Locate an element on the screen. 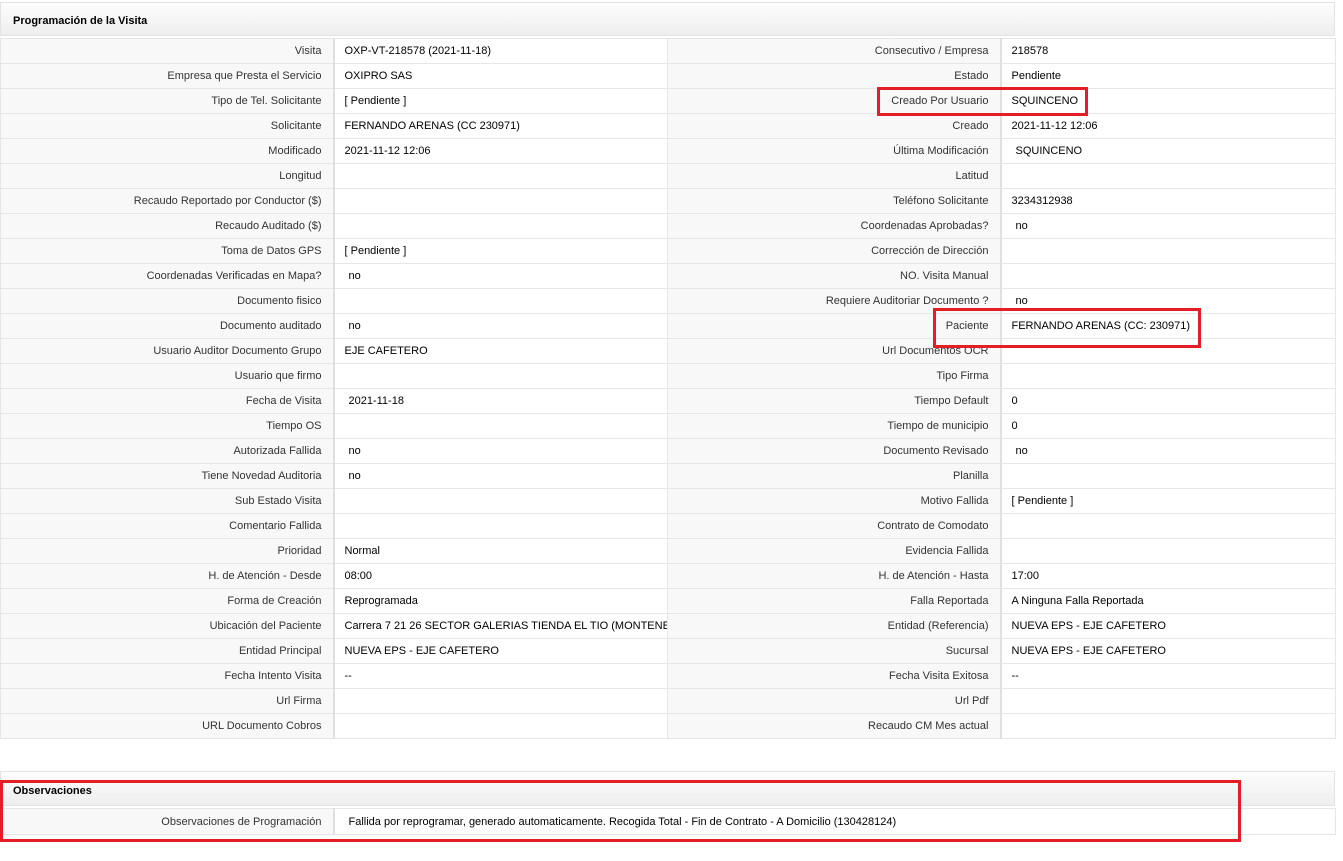  field-label: Entidad (Referencia) is located at coordinates (834, 626).